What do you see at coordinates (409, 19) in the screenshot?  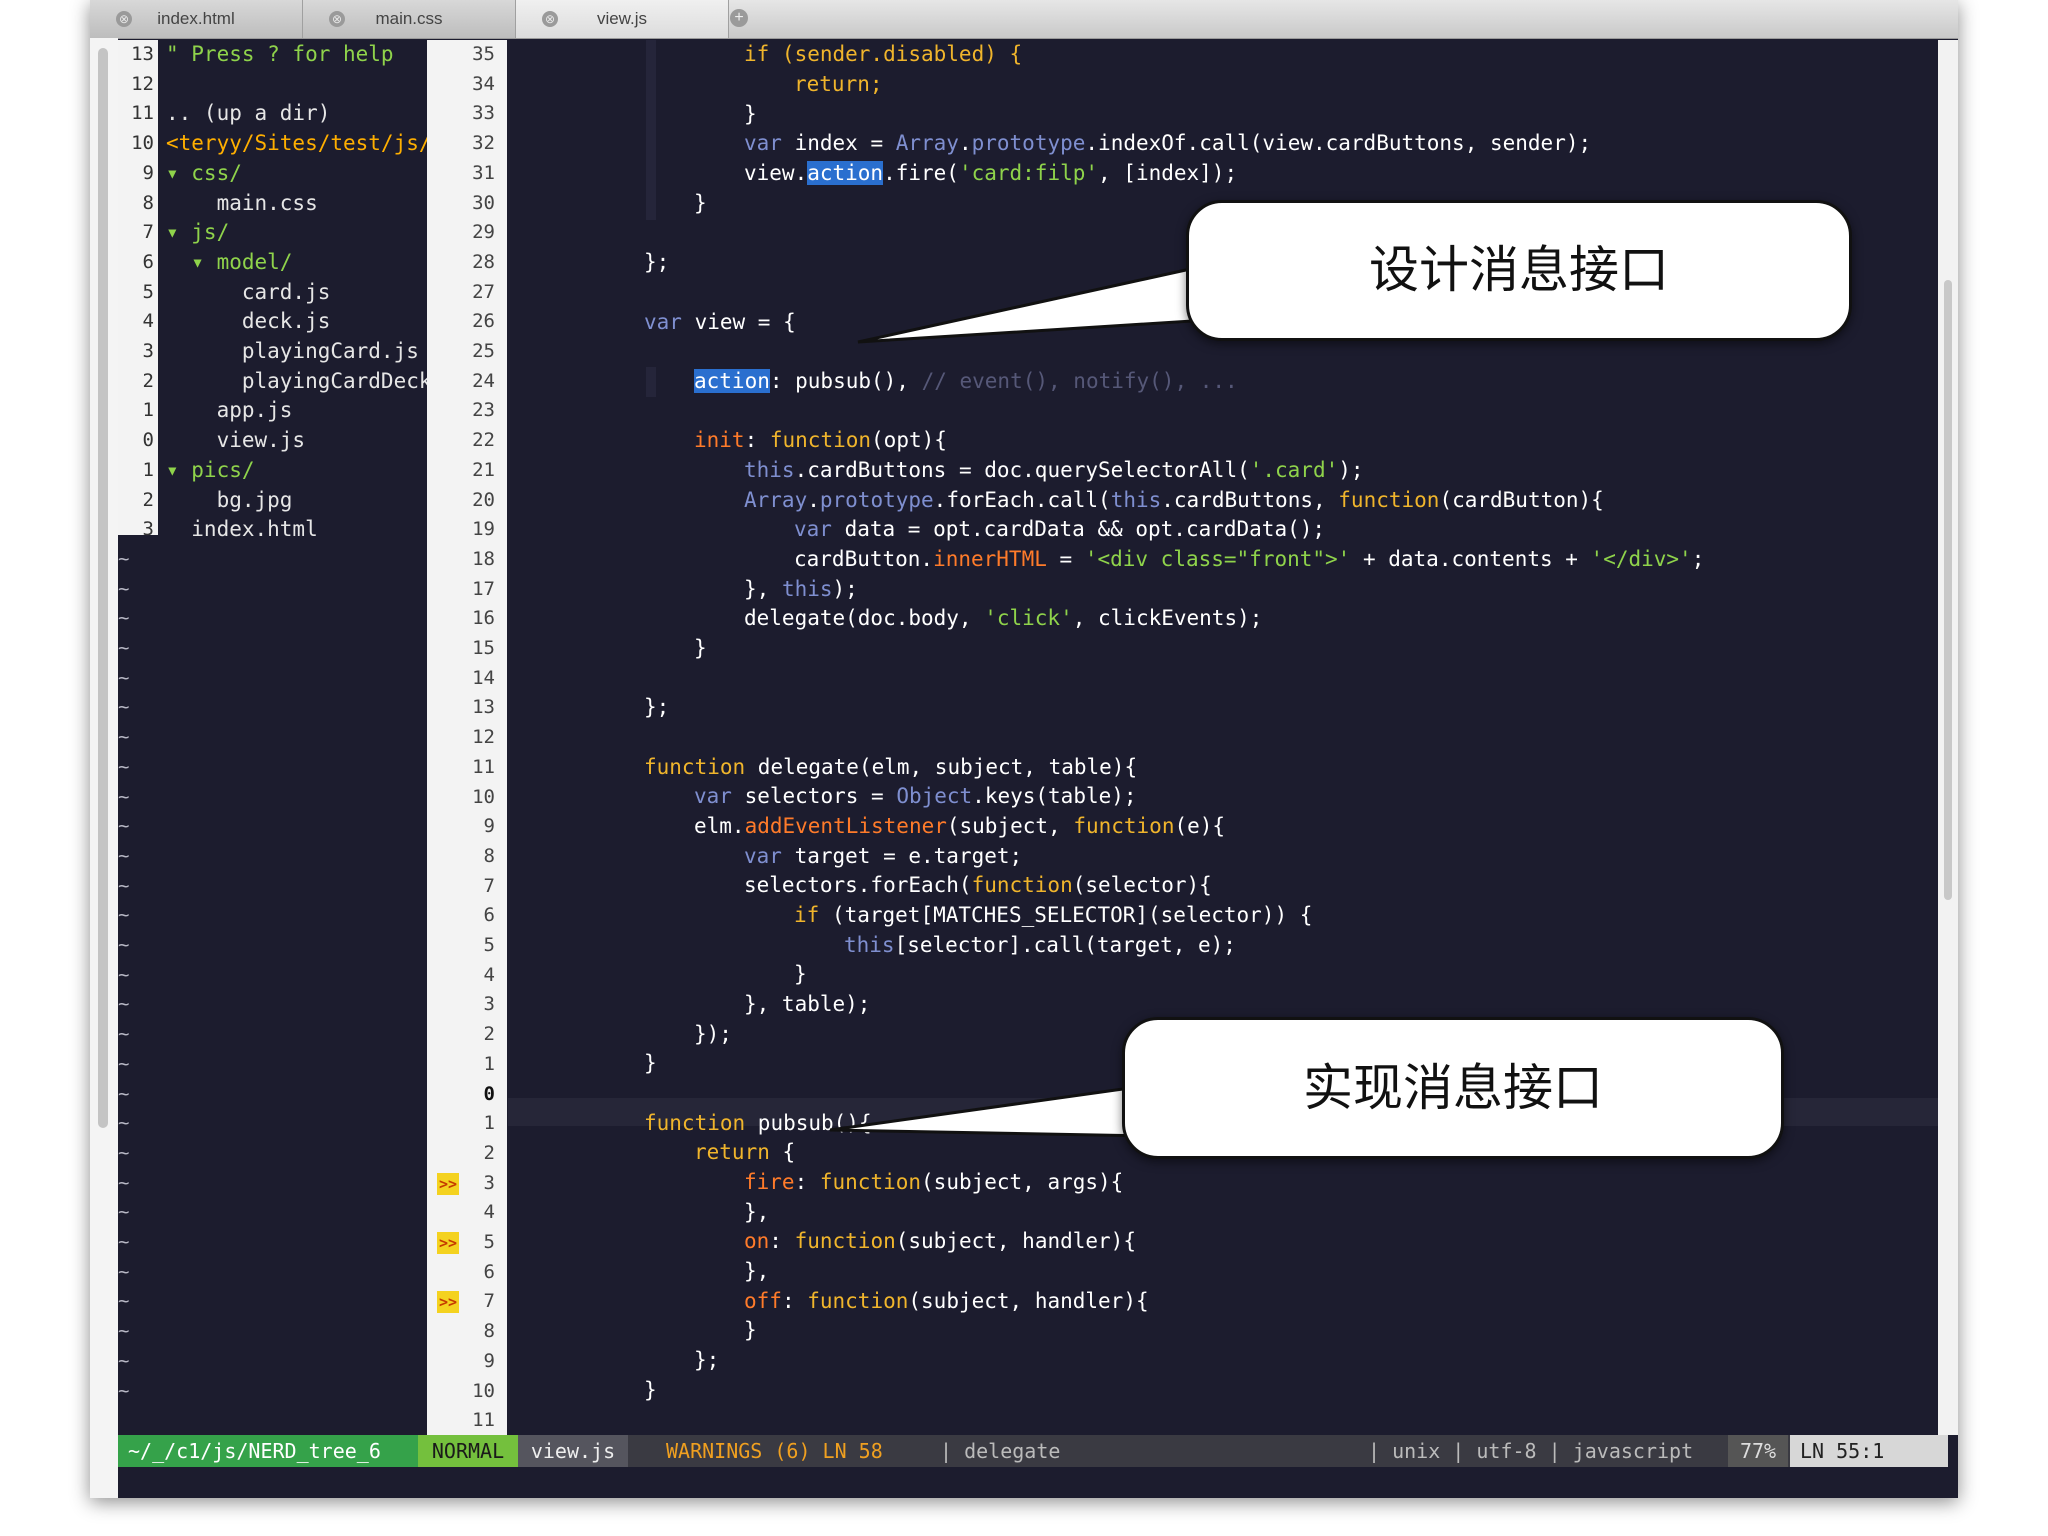 I see `tab-main-css: ⊗ main.css` at bounding box center [409, 19].